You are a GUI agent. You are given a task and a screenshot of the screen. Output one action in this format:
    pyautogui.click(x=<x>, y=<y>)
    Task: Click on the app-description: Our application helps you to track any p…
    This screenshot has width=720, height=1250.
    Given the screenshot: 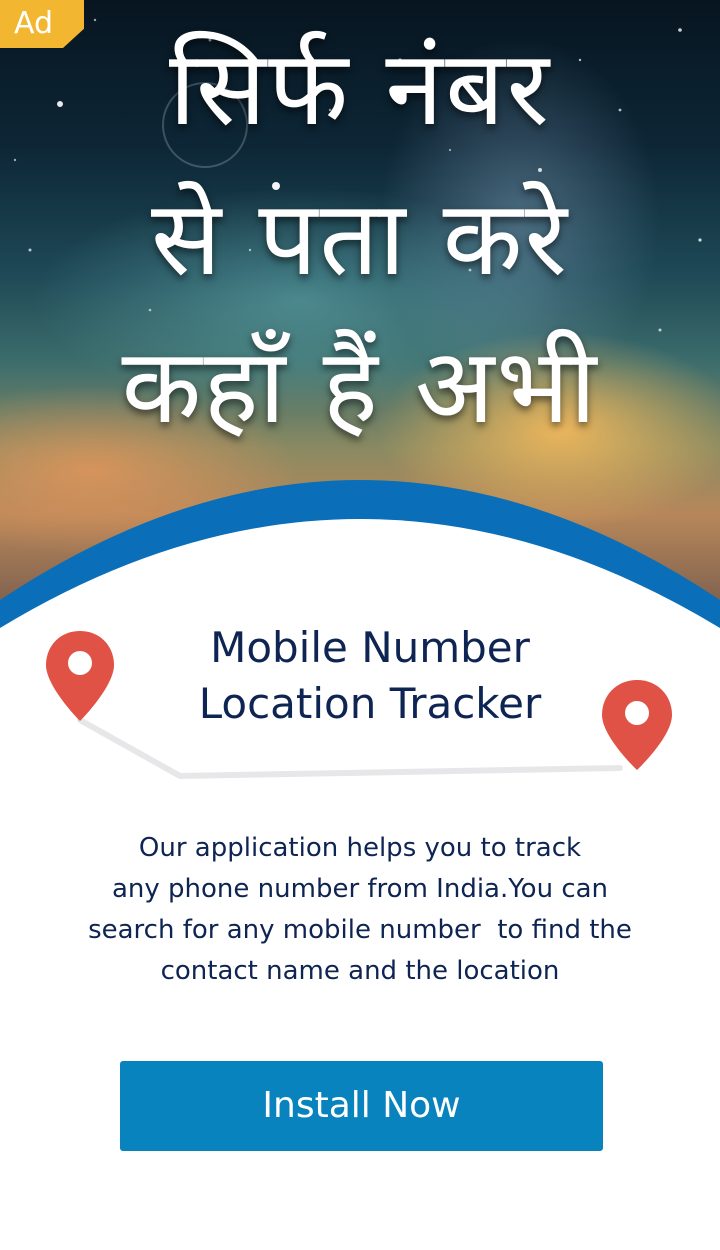 What is the action you would take?
    pyautogui.click(x=360, y=910)
    